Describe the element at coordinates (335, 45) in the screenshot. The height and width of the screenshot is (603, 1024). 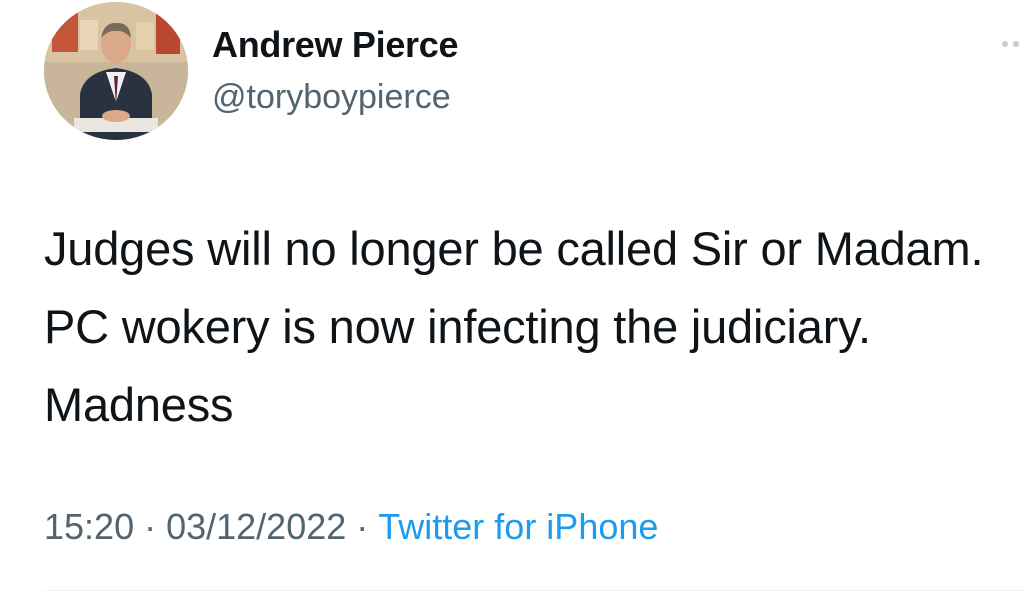
I see `author-display-name: Andrew Pierce` at that location.